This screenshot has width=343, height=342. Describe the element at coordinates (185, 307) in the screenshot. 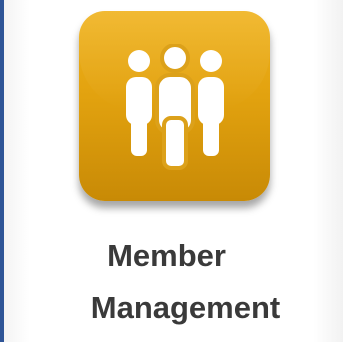

I see `tile-label-line-2: Management` at that location.